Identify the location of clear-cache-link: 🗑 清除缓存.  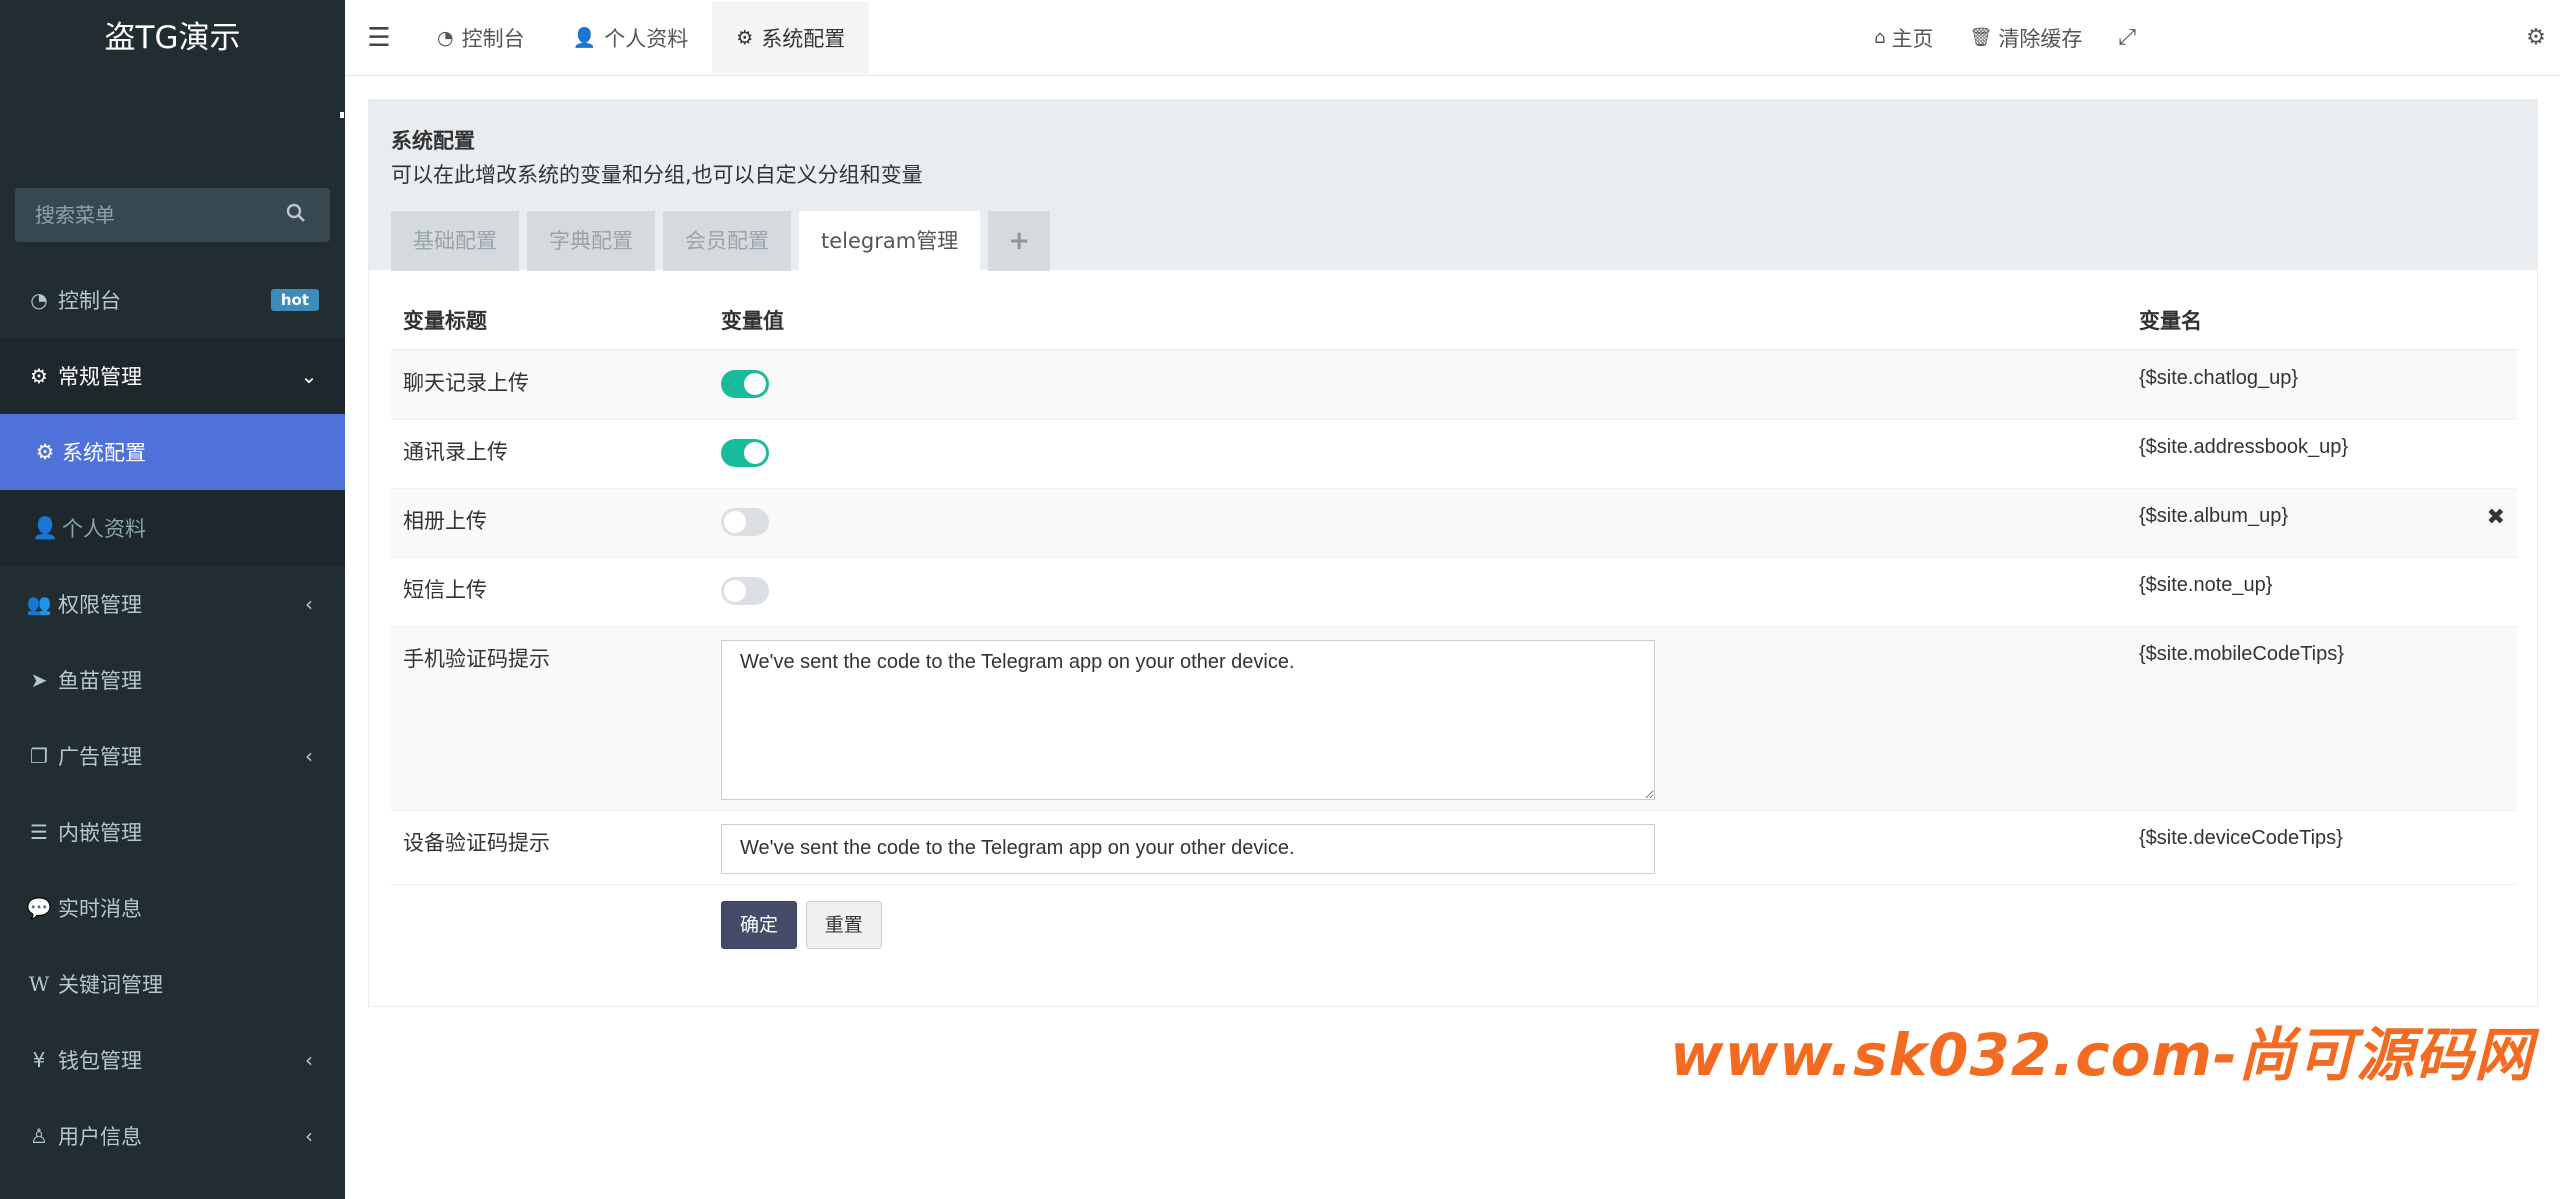
(2026, 38).